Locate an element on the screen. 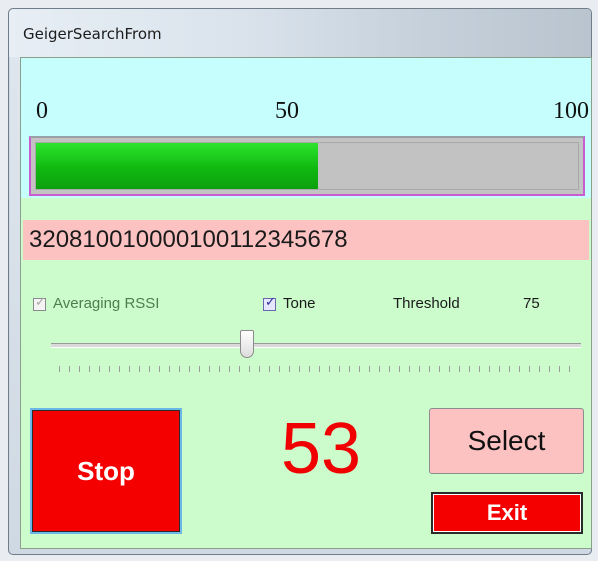 The height and width of the screenshot is (561, 598). exit-button: Exit is located at coordinates (507, 513).